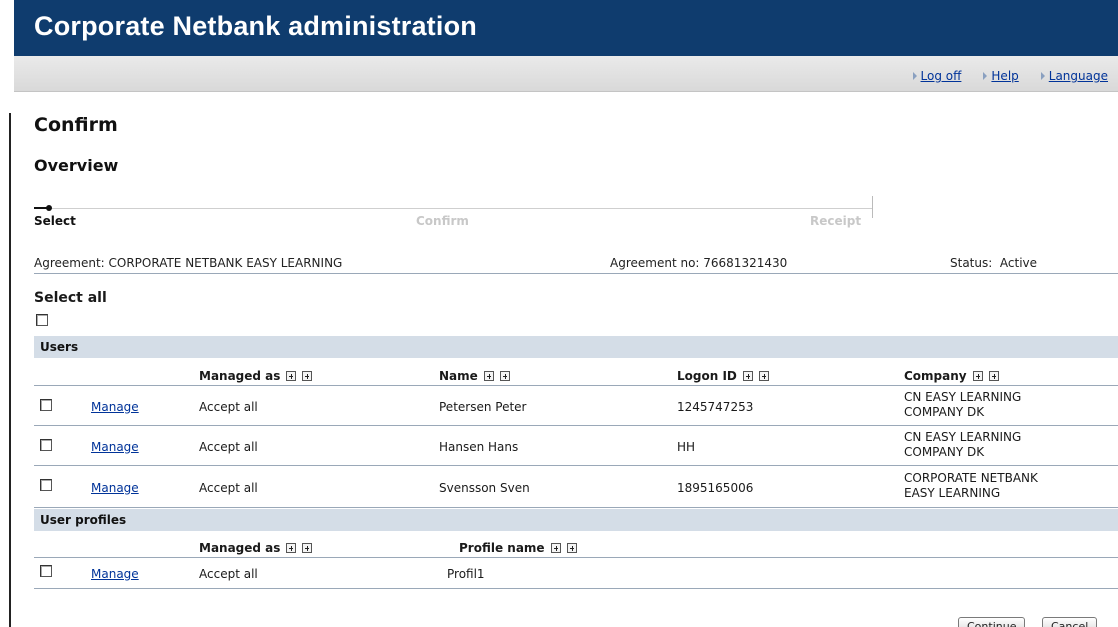  Describe the element at coordinates (576, 573) in the screenshot. I see `table-row: Manage Accept all Profil1` at that location.